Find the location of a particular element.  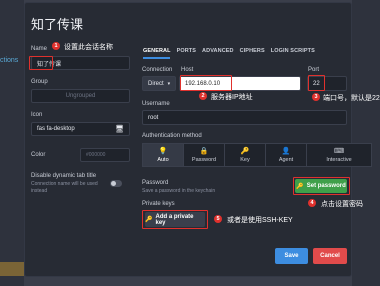

annotation-badge-1: 1 is located at coordinates (56, 46).